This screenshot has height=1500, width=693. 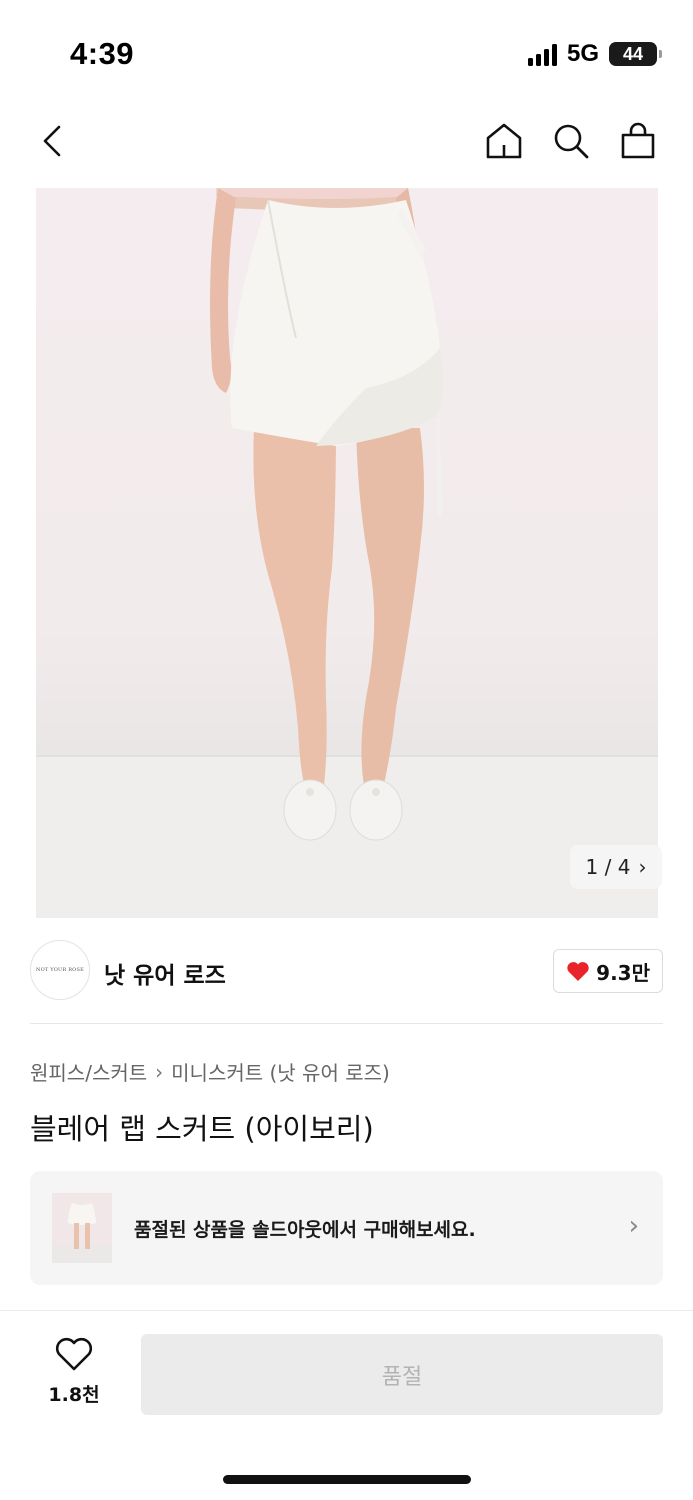 I want to click on store-row: NOT YOUR ROSE 낫 유어 로즈 9.3만, so click(x=346, y=972).